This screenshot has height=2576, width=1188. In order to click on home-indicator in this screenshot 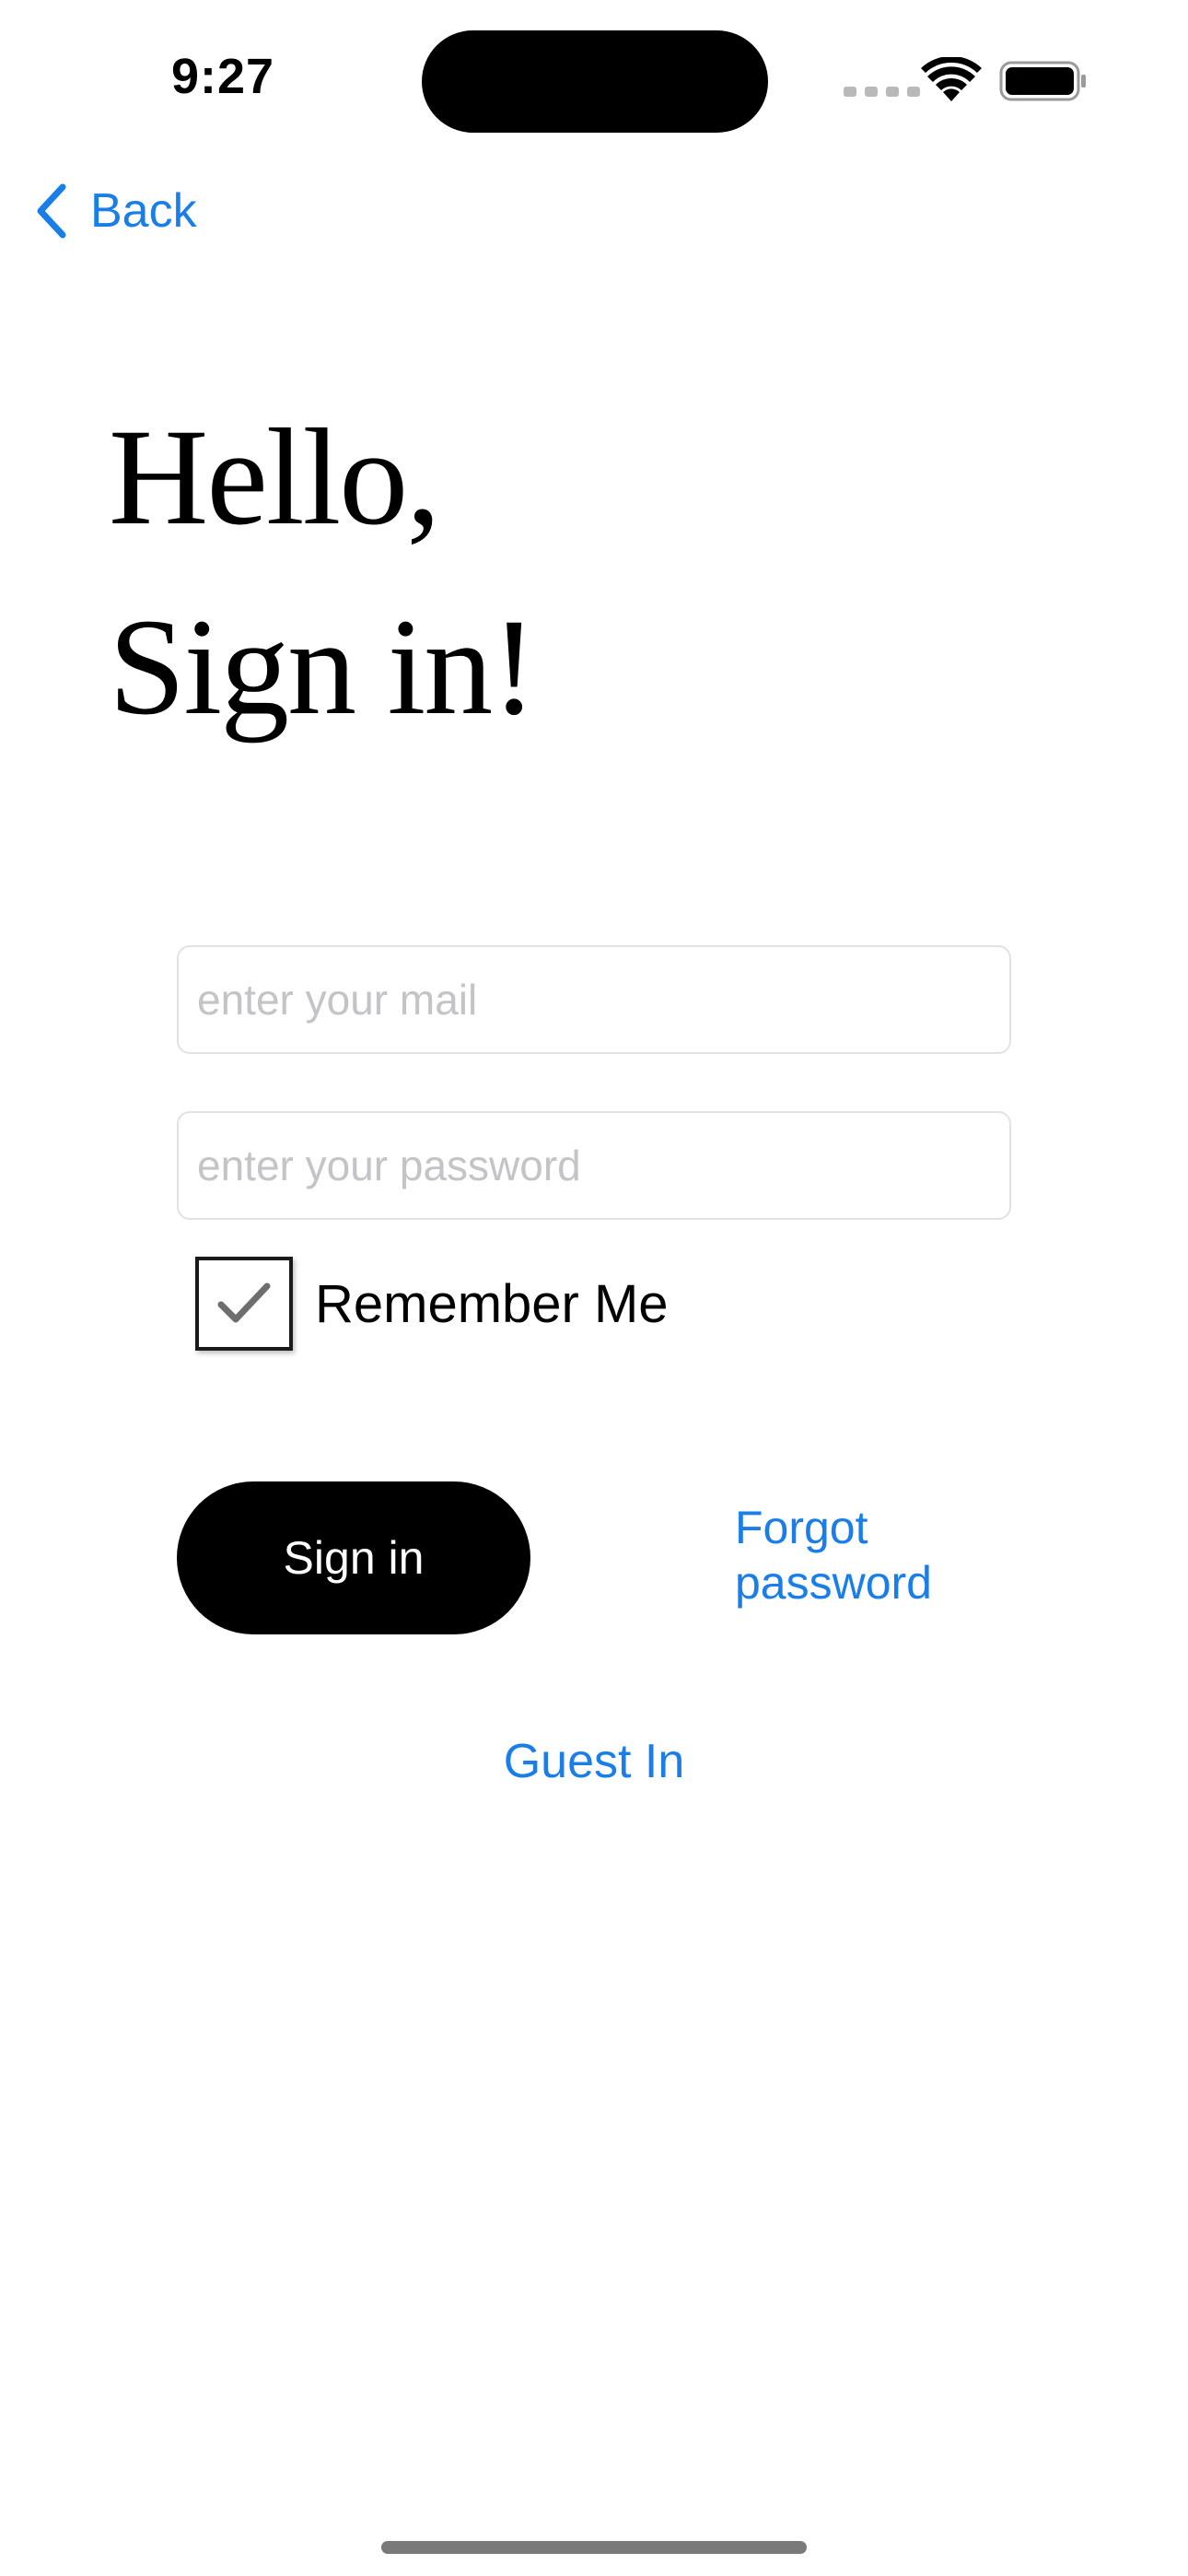, I will do `click(594, 2547)`.